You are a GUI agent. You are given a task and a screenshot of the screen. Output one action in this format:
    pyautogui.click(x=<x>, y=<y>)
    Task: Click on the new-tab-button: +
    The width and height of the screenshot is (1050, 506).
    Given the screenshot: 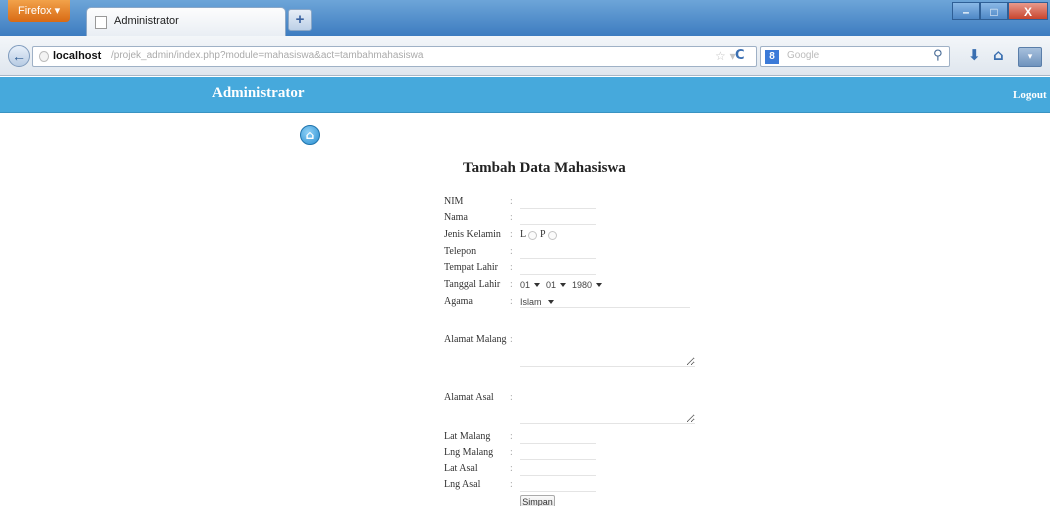 What is the action you would take?
    pyautogui.click(x=300, y=20)
    